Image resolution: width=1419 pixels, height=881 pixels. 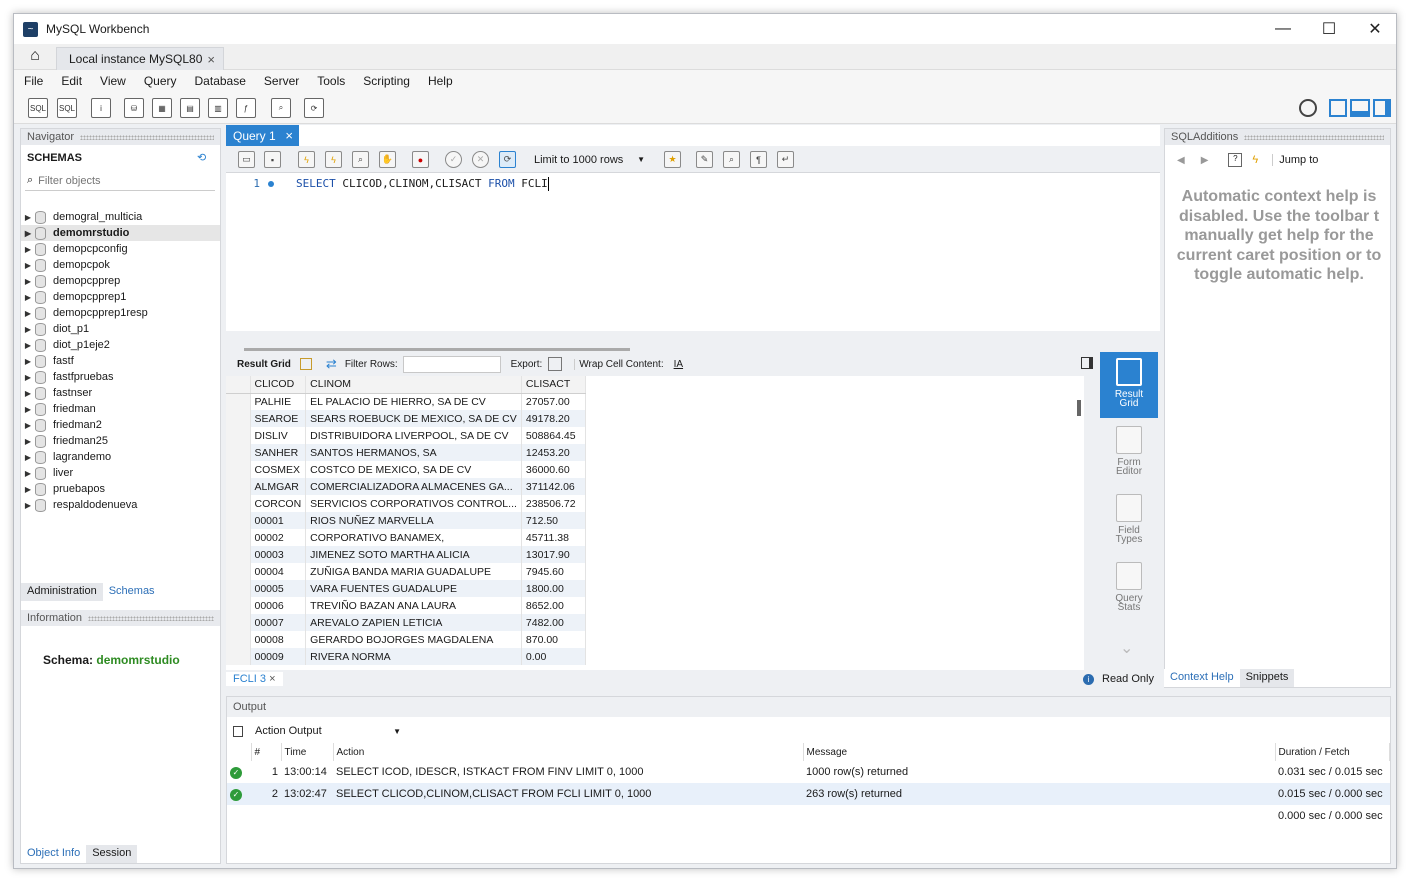 I want to click on create-procedure-icon: ▥, so click(x=218, y=108).